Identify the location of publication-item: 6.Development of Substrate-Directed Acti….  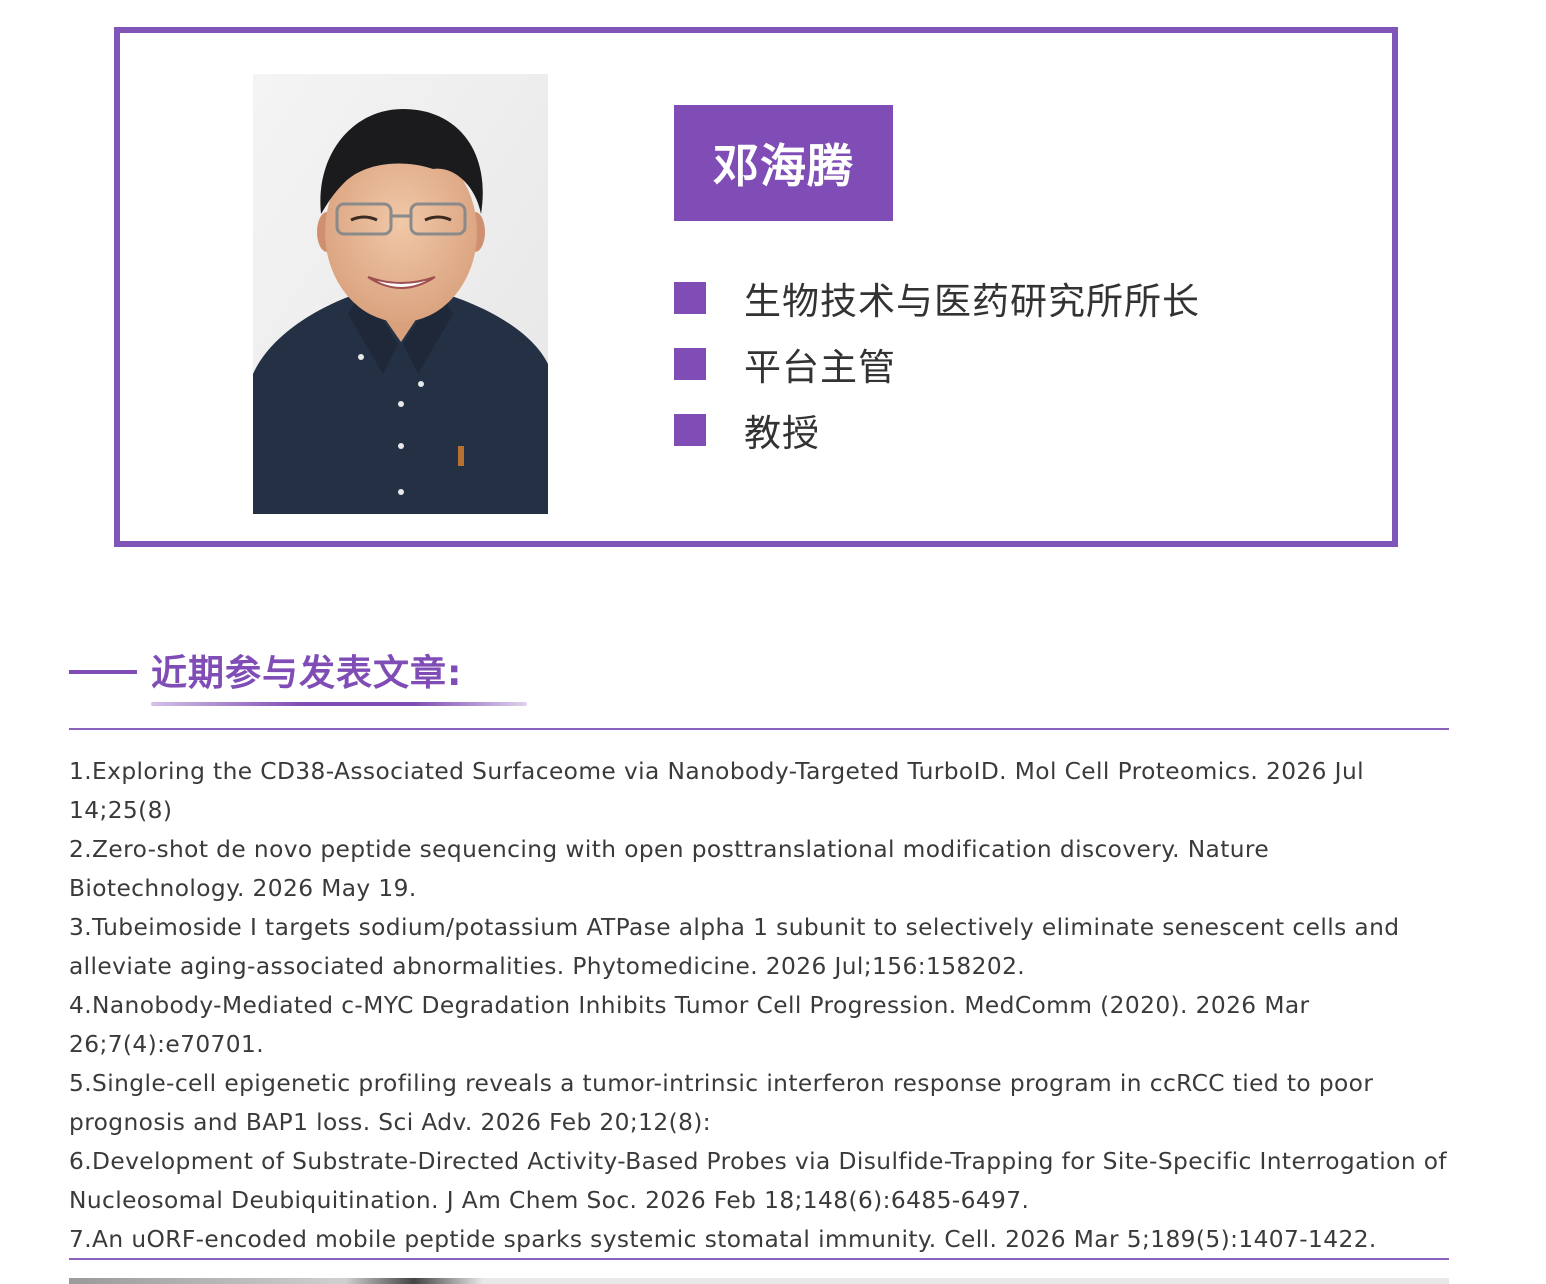
(758, 1181).